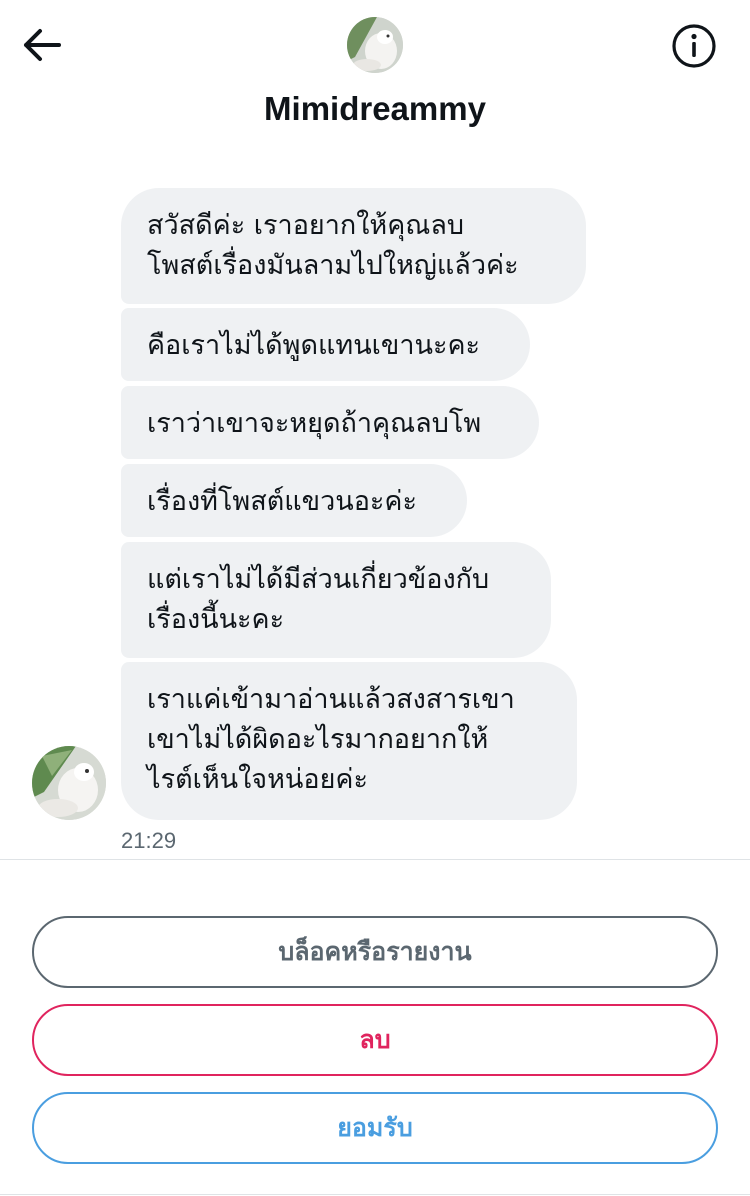 This screenshot has height=1196, width=750. I want to click on info-button, so click(694, 46).